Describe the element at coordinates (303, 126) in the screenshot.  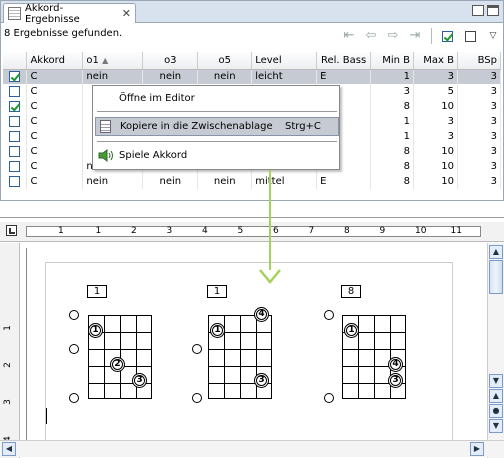
I see `menu-copy-shortcut: Strg+C` at that location.